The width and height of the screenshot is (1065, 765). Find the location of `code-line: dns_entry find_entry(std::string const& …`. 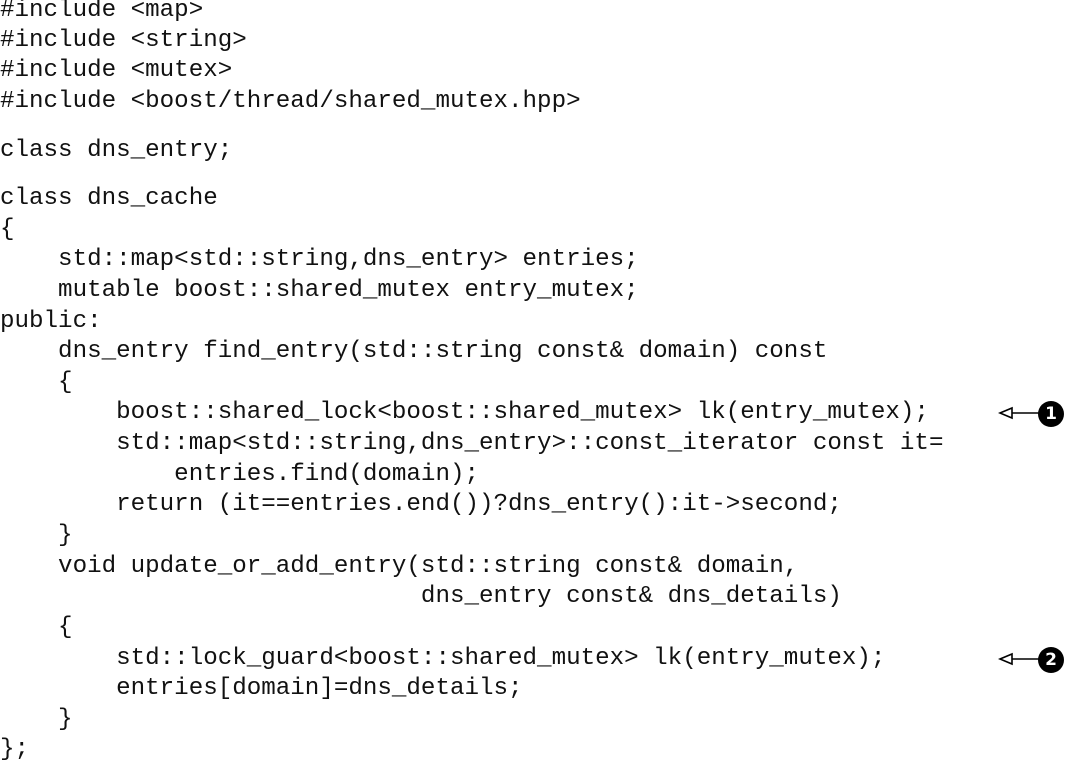

code-line: dns_entry find_entry(std::string const& … is located at coordinates (414, 351).